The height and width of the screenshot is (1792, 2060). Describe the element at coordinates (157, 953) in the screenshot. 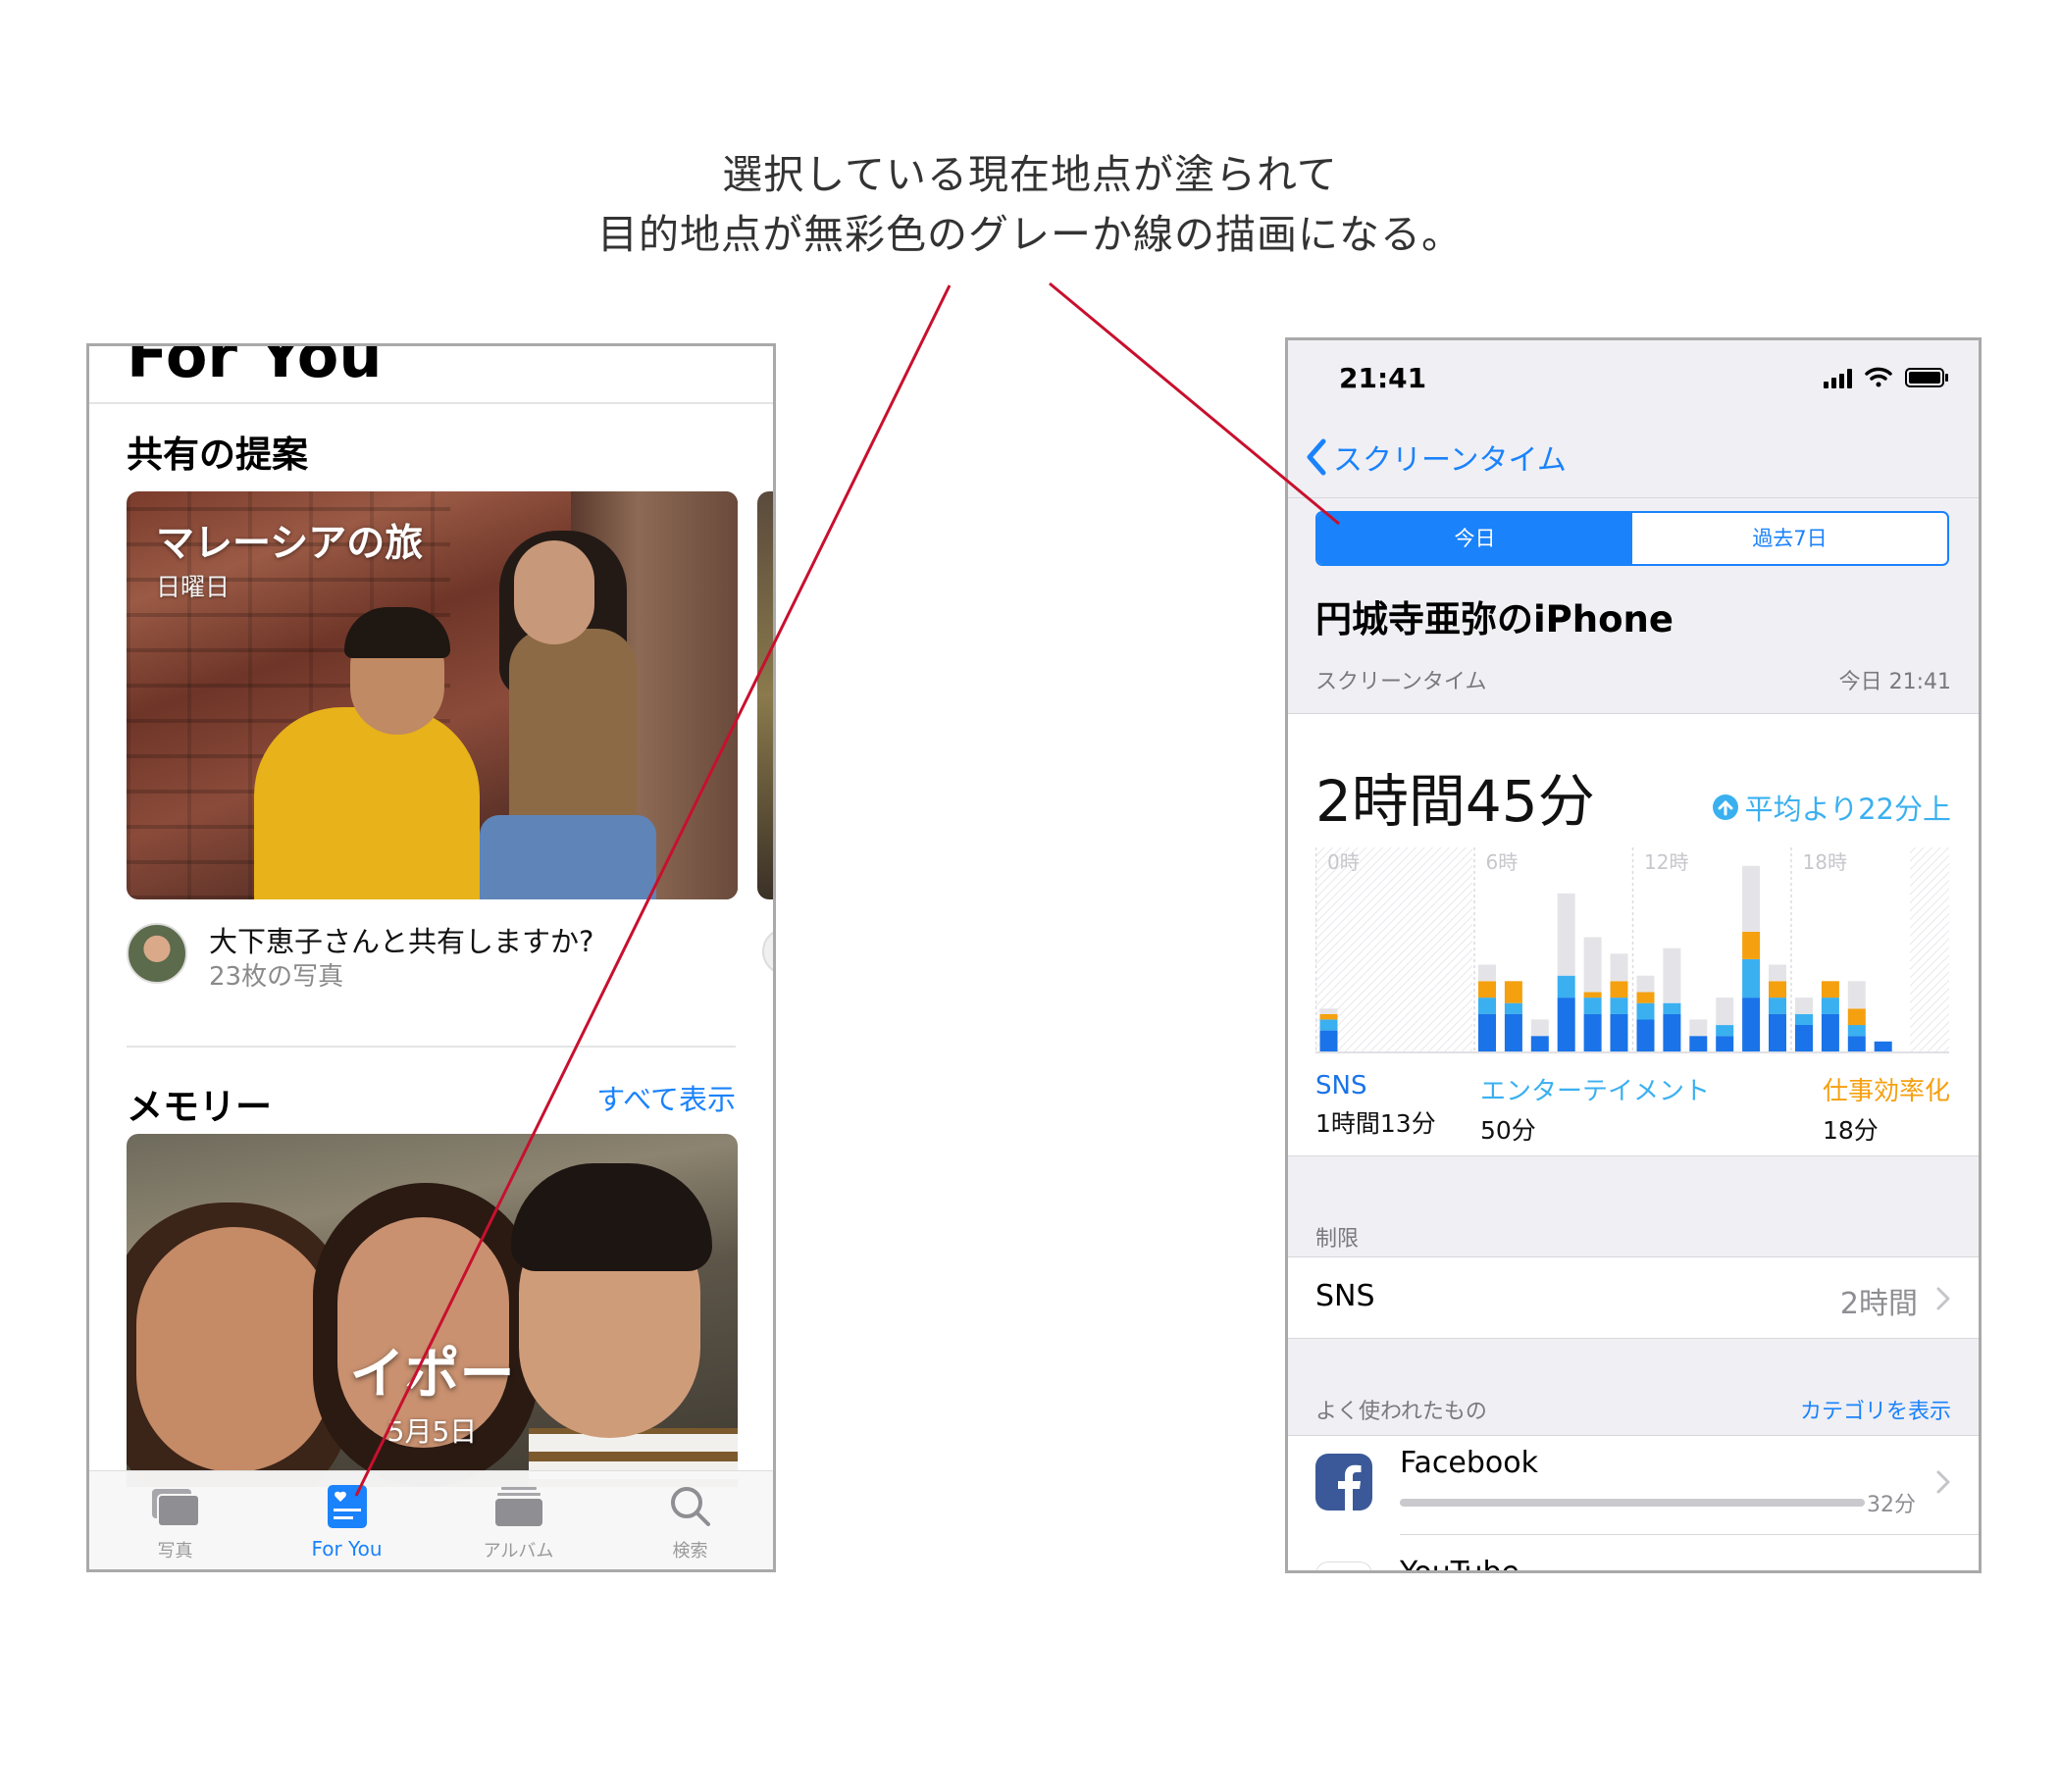

I see `avatar` at that location.